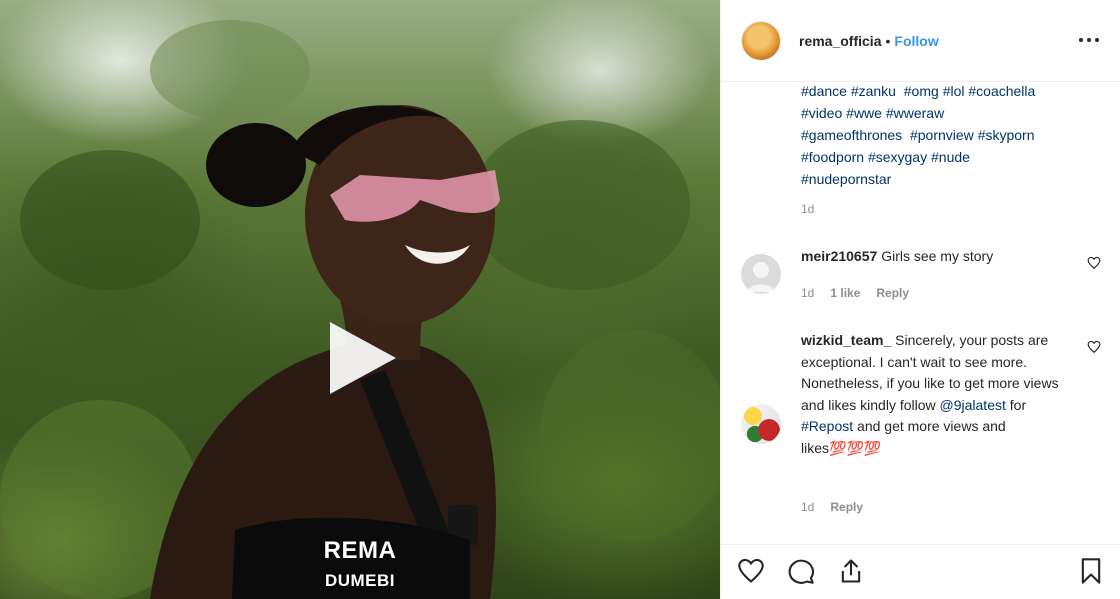 The height and width of the screenshot is (599, 1120). What do you see at coordinates (1018, 404) in the screenshot?
I see `comment-text: for` at bounding box center [1018, 404].